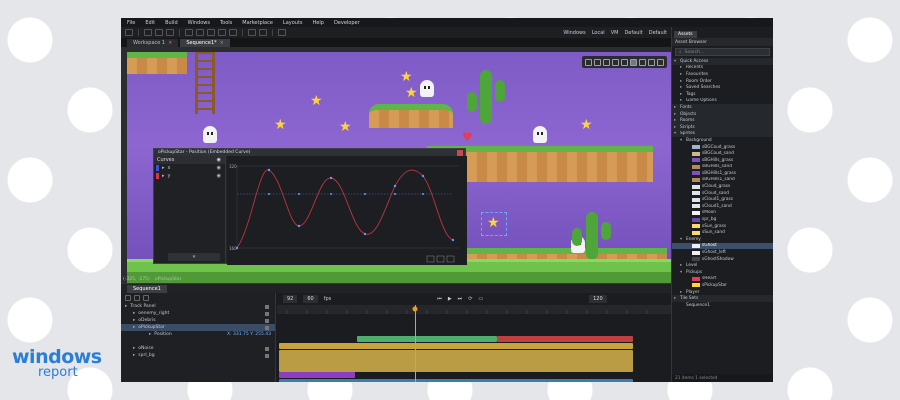  I want to click on curve-channel-y: ▸ y ◉, so click(189, 176).